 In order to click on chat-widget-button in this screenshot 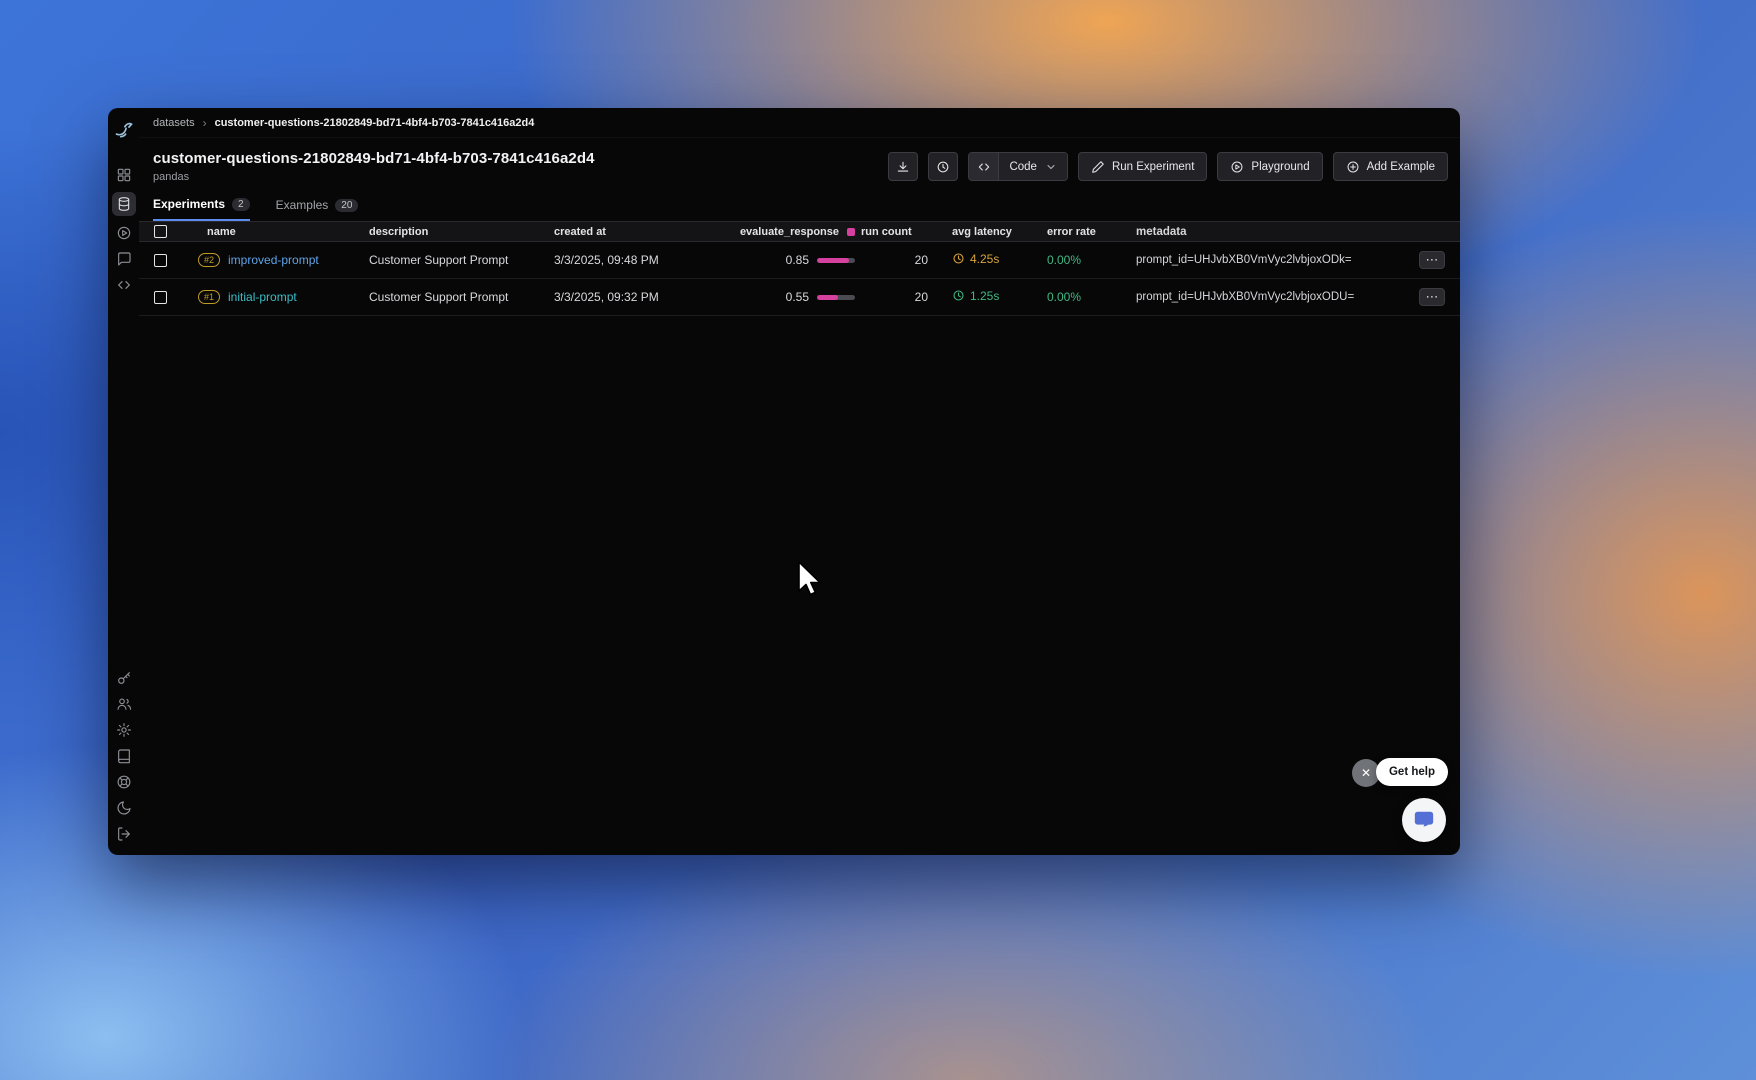, I will do `click(1424, 820)`.